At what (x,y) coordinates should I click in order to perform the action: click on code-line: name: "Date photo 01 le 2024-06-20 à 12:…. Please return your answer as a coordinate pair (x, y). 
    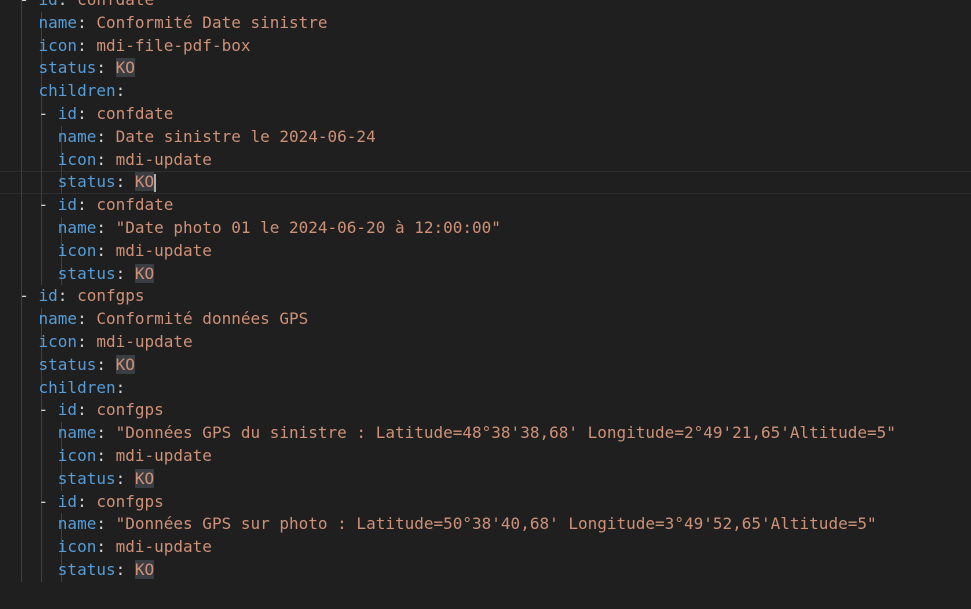
    Looking at the image, I should click on (485, 228).